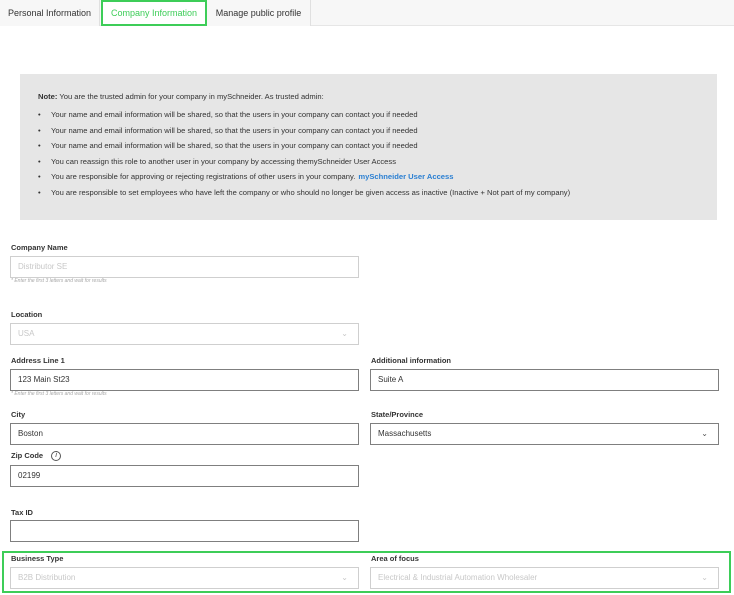 This screenshot has width=734, height=595. I want to click on additional-information-input: Suite A, so click(544, 380).